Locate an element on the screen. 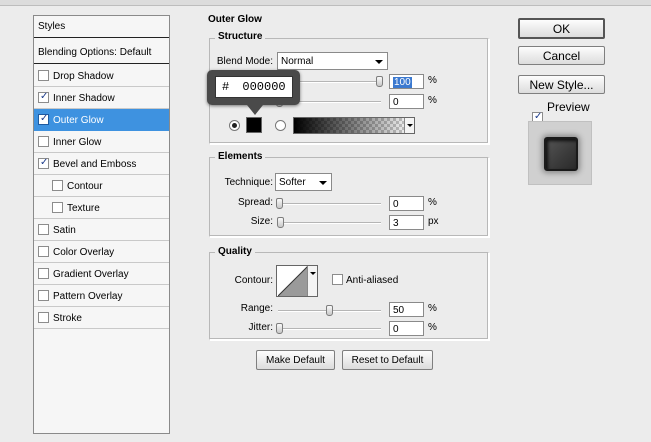  technique-value: Softer is located at coordinates (292, 182).